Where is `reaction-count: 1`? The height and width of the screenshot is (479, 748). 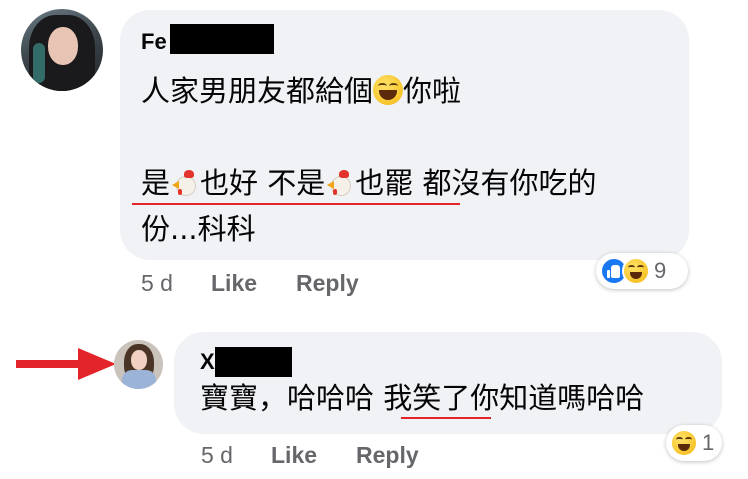 reaction-count: 1 is located at coordinates (708, 442).